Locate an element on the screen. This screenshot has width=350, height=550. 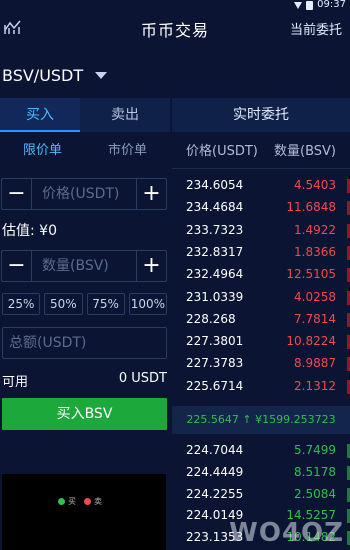
tab-market-order: 市价单 is located at coordinates (127, 151).